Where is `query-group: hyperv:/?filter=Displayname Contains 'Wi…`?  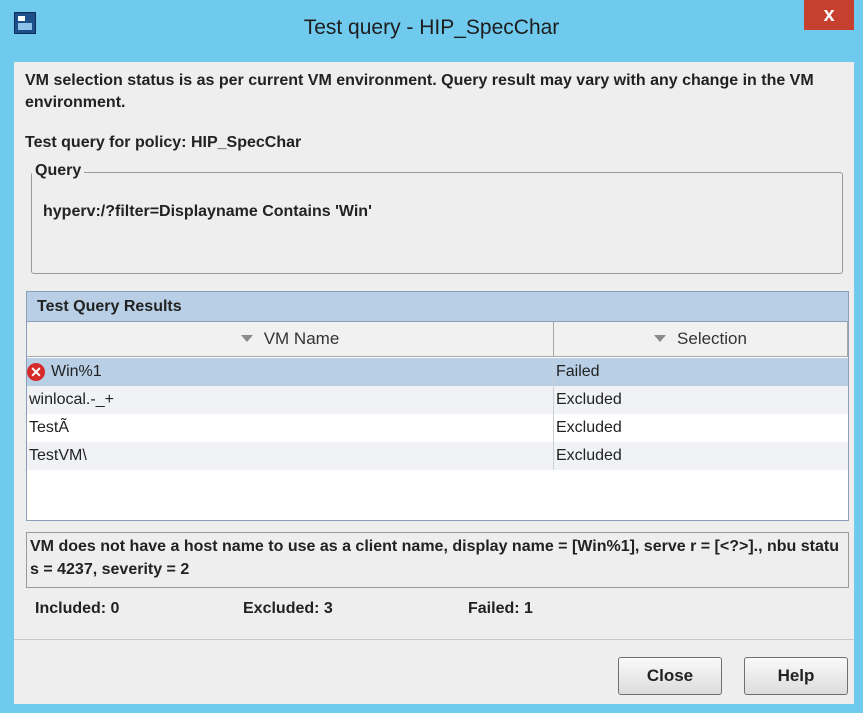 query-group: hyperv:/?filter=Displayname Contains 'Wi… is located at coordinates (437, 223).